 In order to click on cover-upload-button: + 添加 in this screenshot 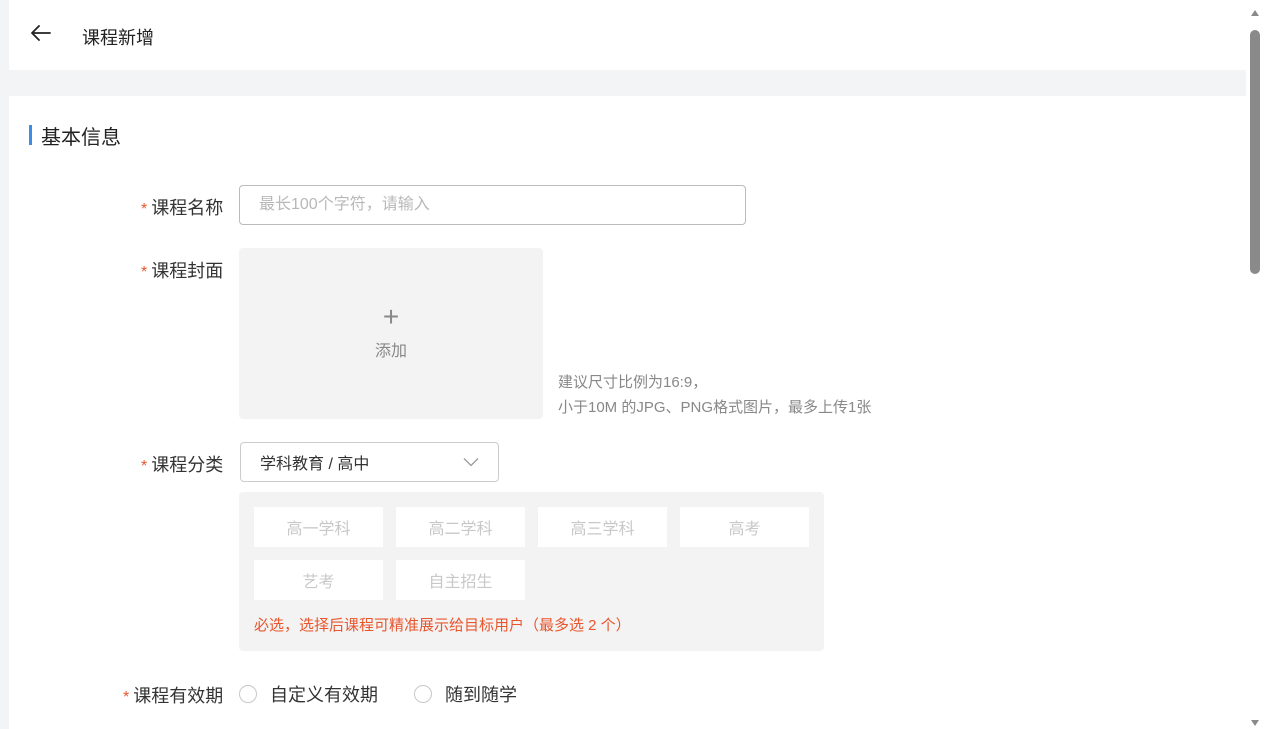, I will do `click(391, 333)`.